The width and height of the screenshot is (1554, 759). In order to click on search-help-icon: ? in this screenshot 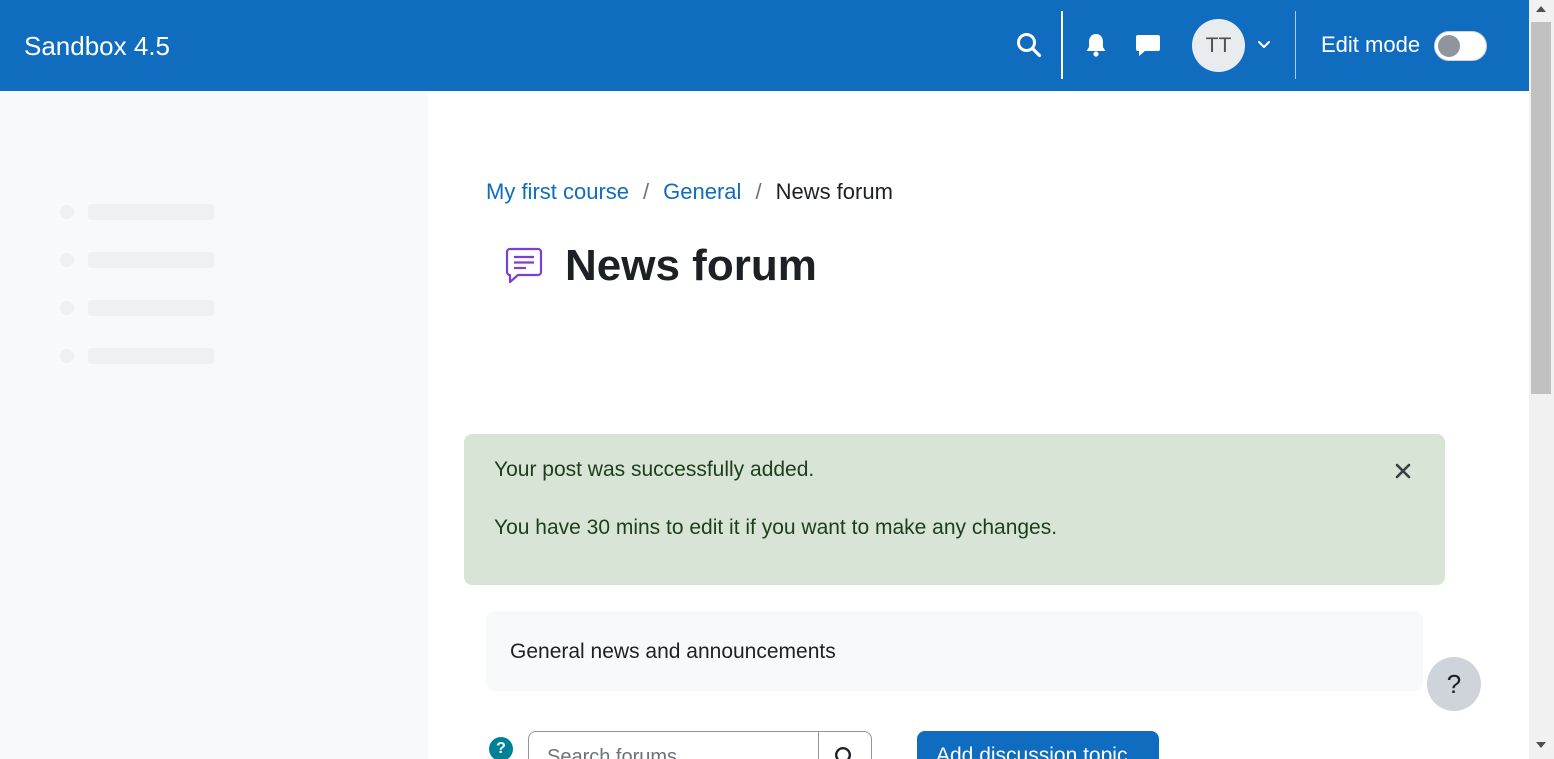, I will do `click(501, 748)`.